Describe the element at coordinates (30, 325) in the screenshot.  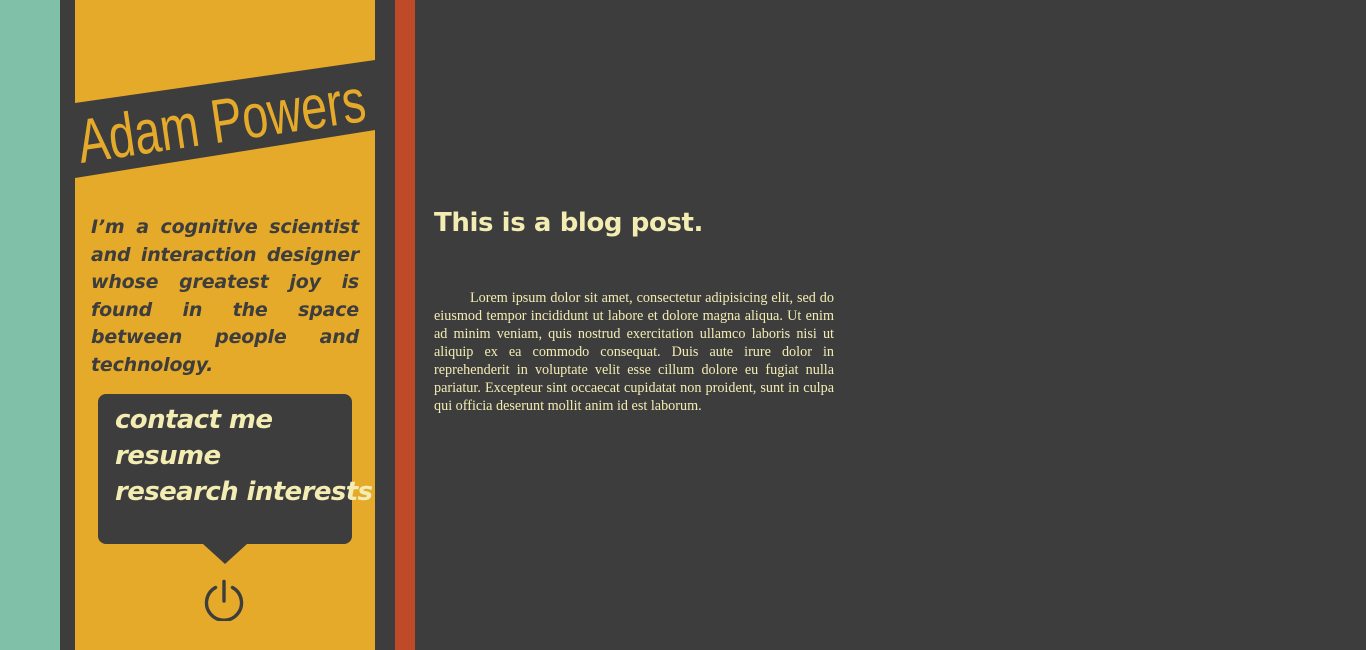
I see `teal-stripe` at that location.